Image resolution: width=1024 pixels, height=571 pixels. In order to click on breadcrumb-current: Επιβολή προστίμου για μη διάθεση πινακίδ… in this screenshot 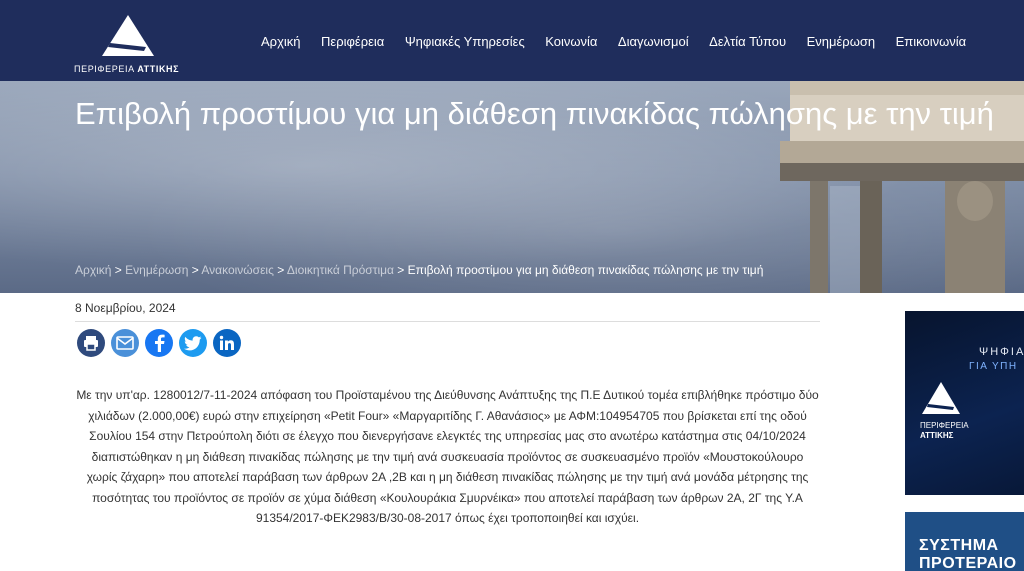, I will do `click(585, 270)`.